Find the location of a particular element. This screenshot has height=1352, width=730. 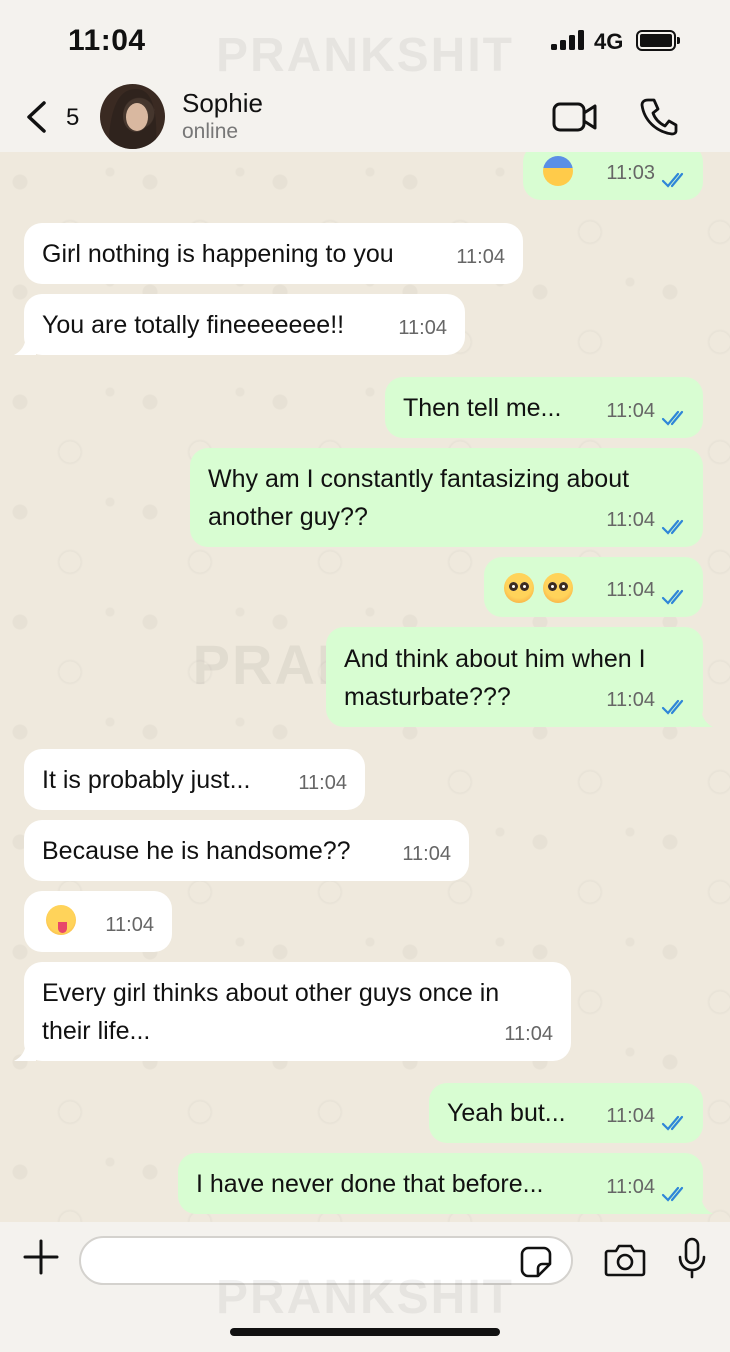

message-text-line-1: And think about him when I is located at coordinates (495, 659).